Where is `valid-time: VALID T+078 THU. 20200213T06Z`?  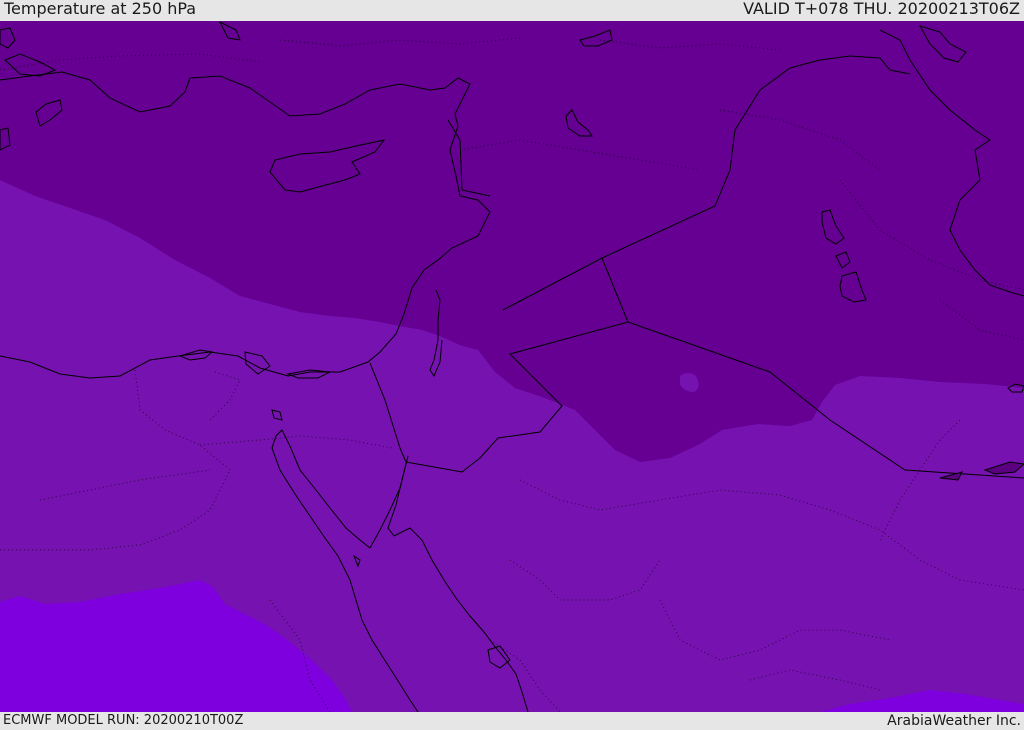
valid-time: VALID T+078 THU. 20200213T06Z is located at coordinates (881, 9).